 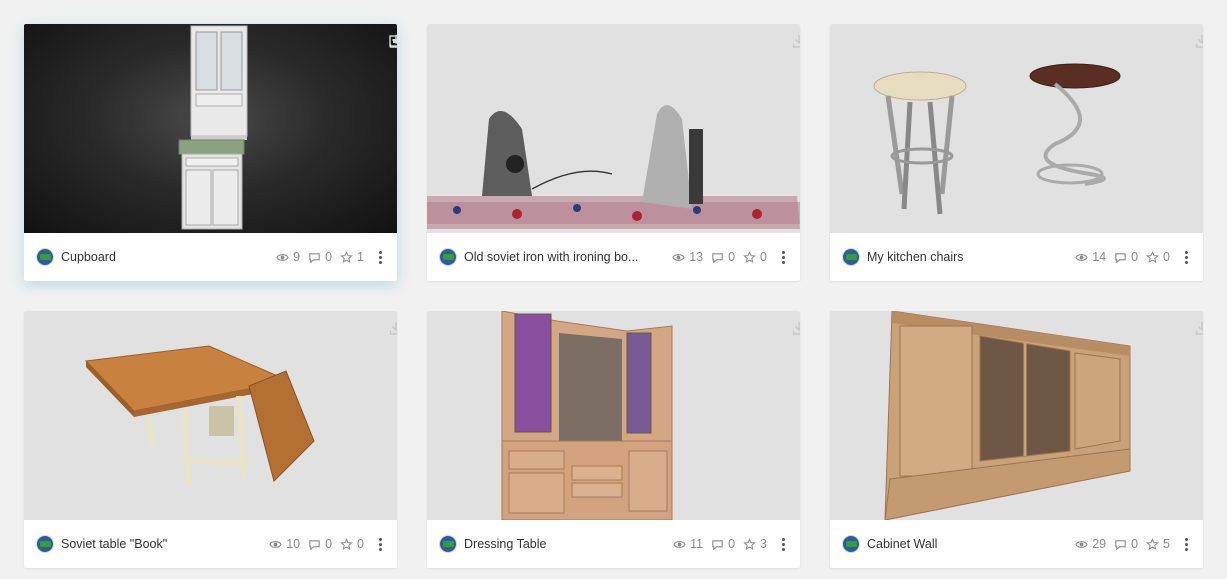 I want to click on model-card: Dressing Table 11 0 3, so click(x=613, y=439).